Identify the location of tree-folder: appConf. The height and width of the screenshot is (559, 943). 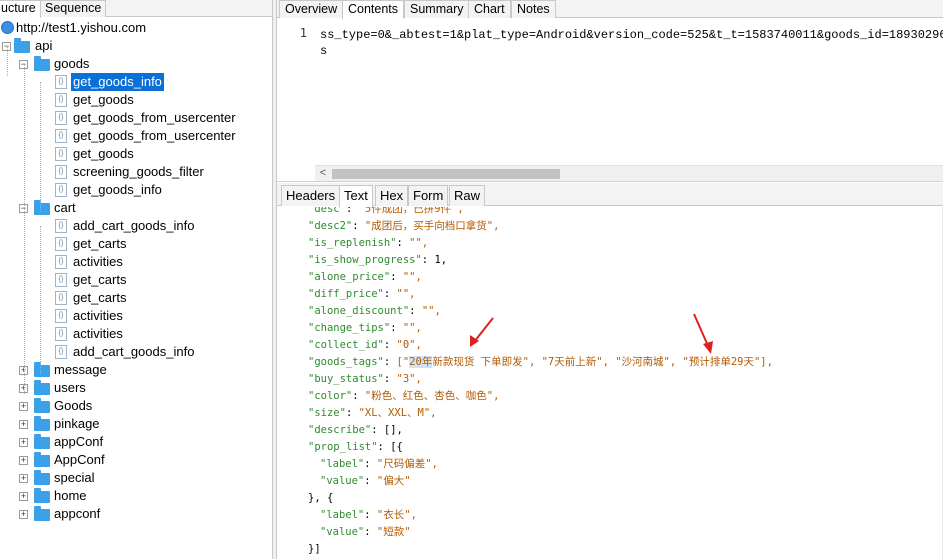
(78, 442).